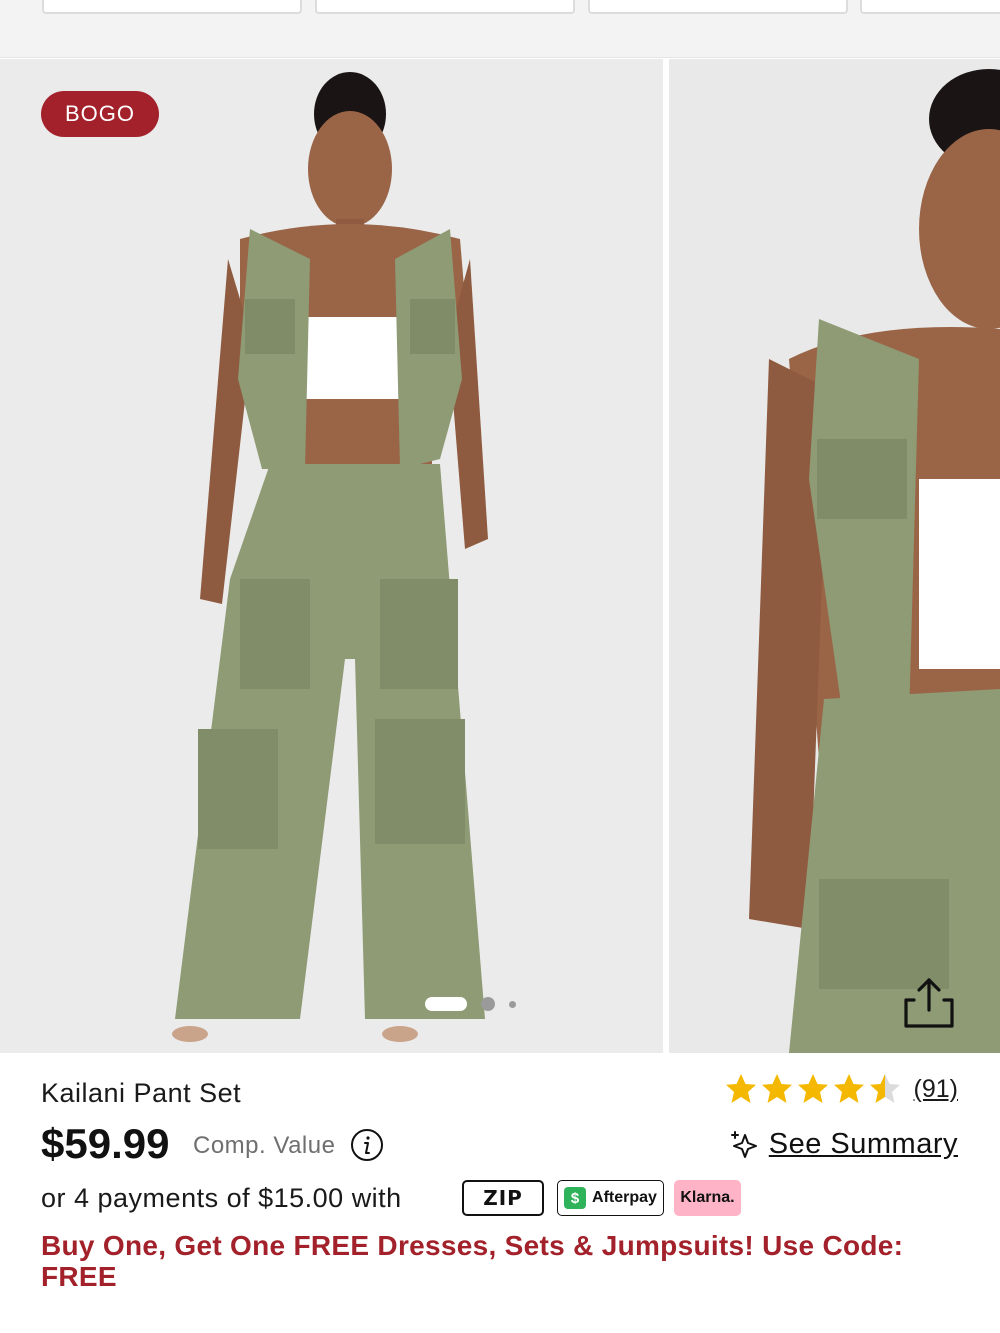 The height and width of the screenshot is (1333, 1000). Describe the element at coordinates (707, 1198) in the screenshot. I see `klarna-logo: Klarna.` at that location.